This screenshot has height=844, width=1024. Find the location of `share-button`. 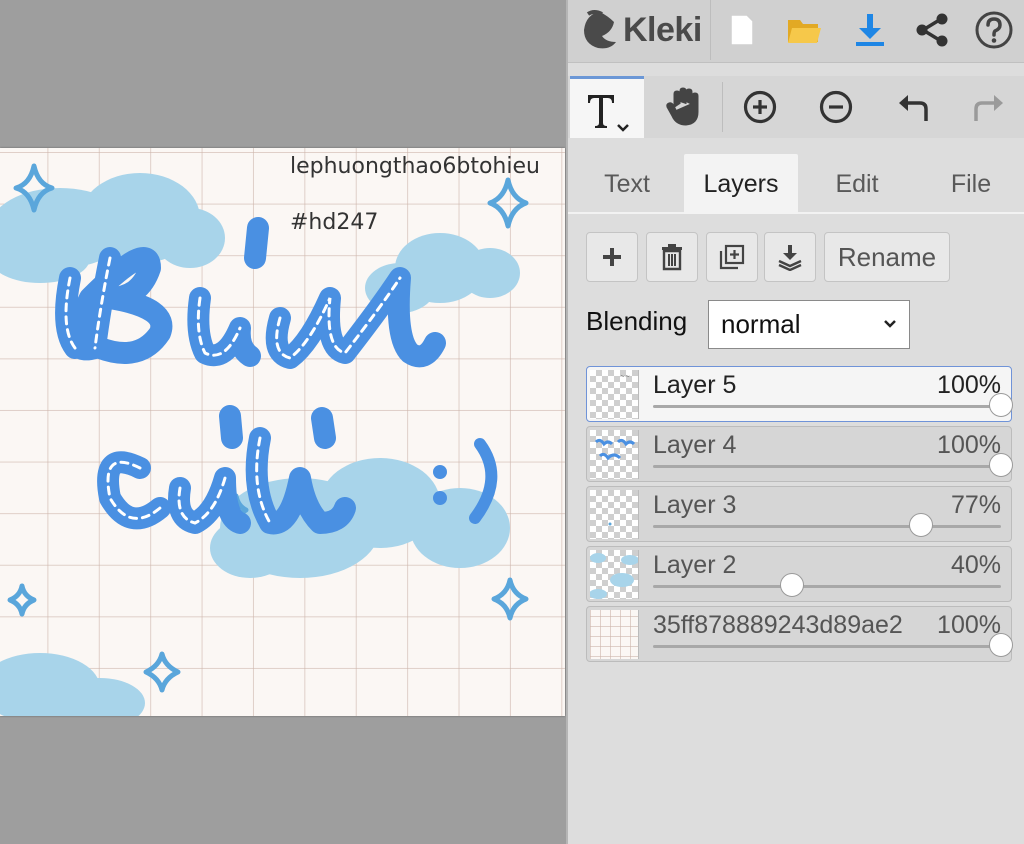

share-button is located at coordinates (932, 30).